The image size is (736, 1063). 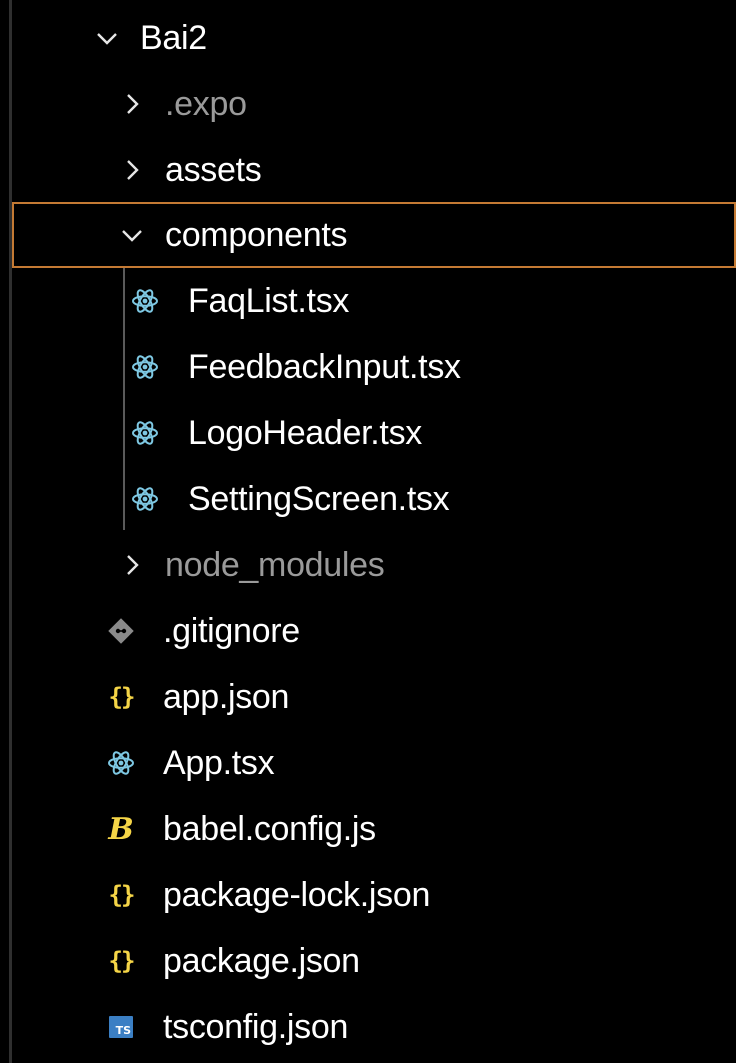 What do you see at coordinates (269, 301) in the screenshot?
I see `file-label: FaqList.tsx` at bounding box center [269, 301].